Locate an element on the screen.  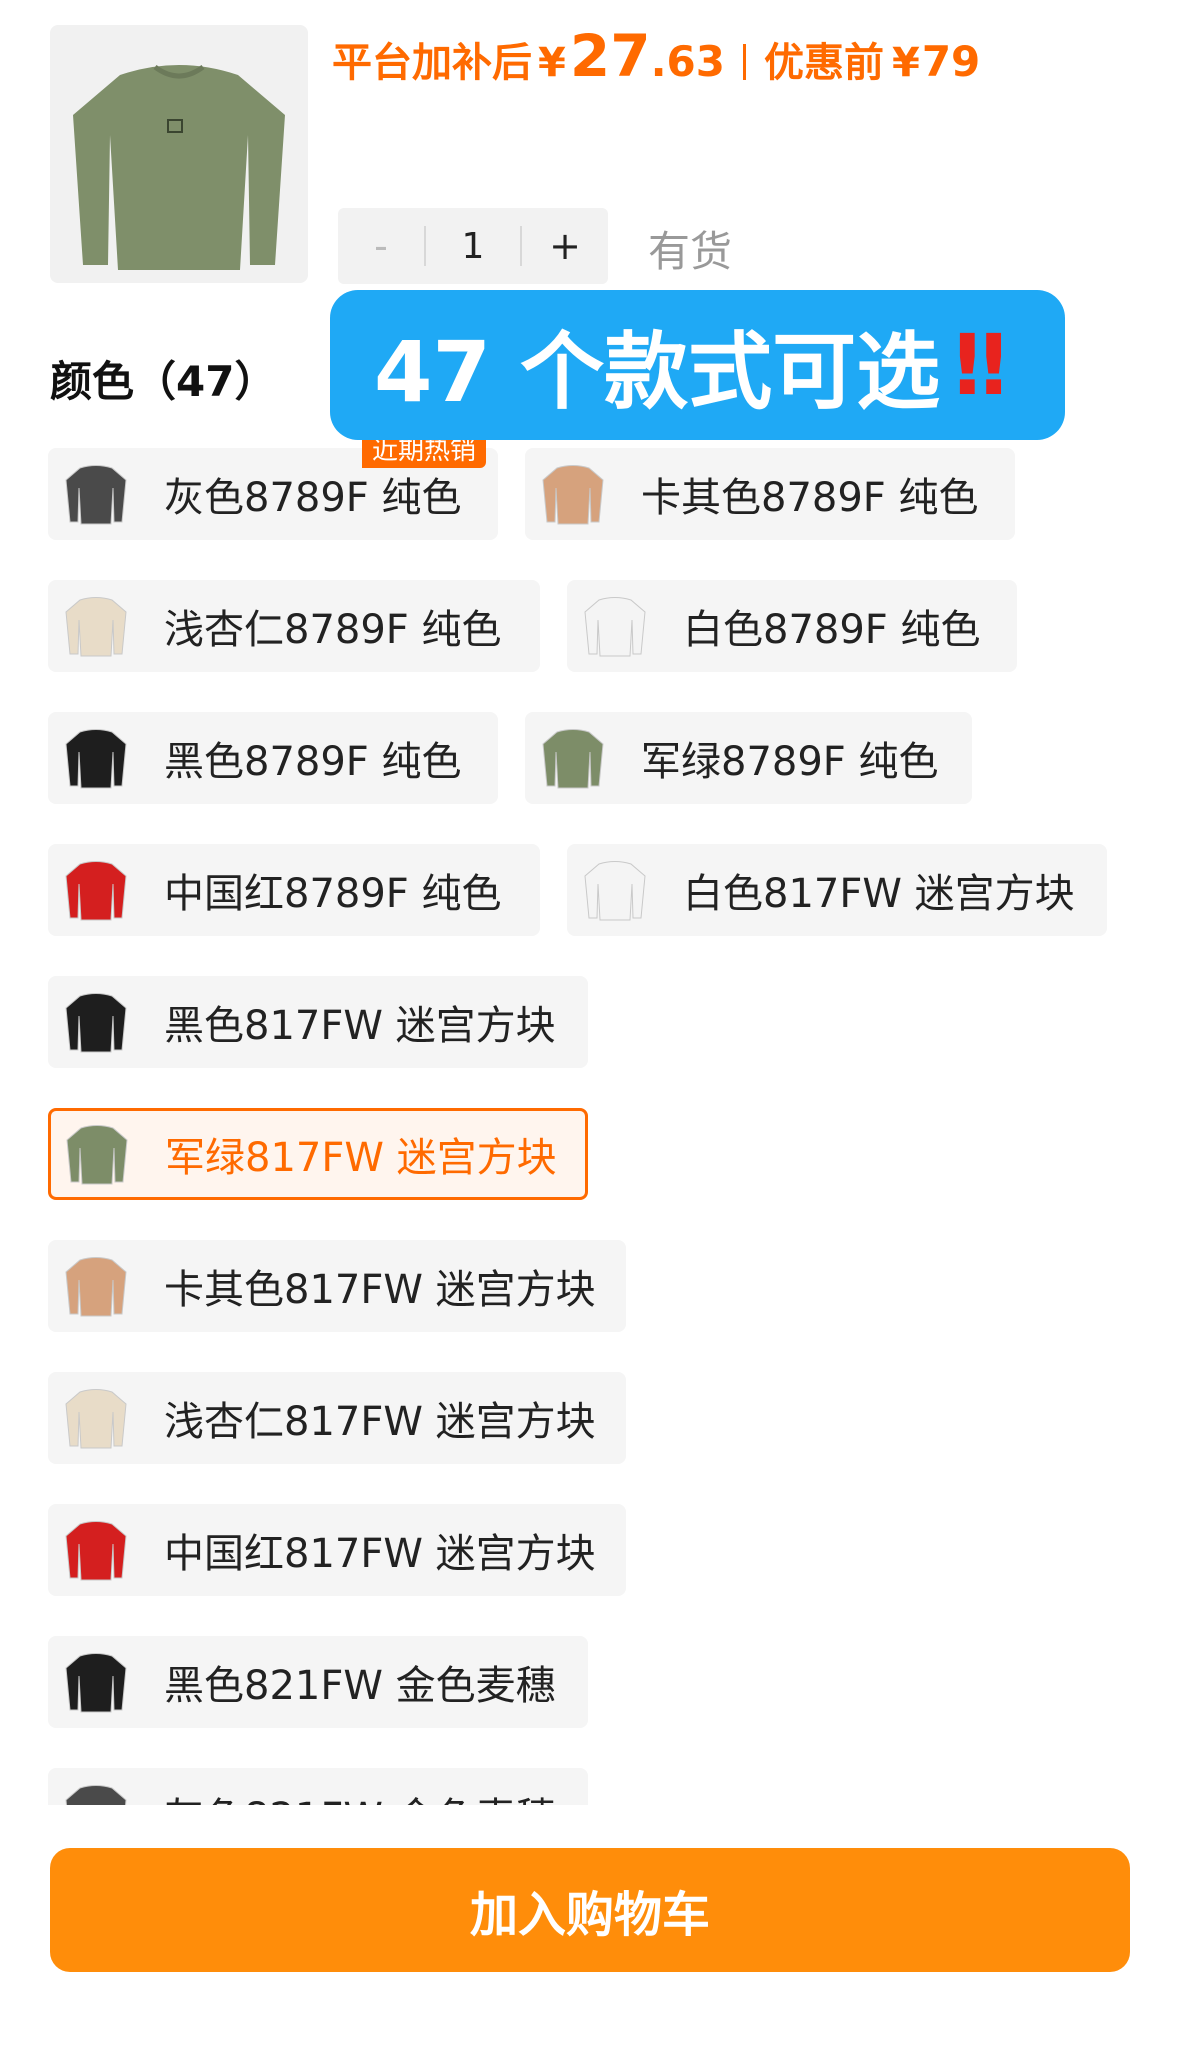
variant-chip: 黑色817FW 迷宫方块 is located at coordinates (318, 1022).